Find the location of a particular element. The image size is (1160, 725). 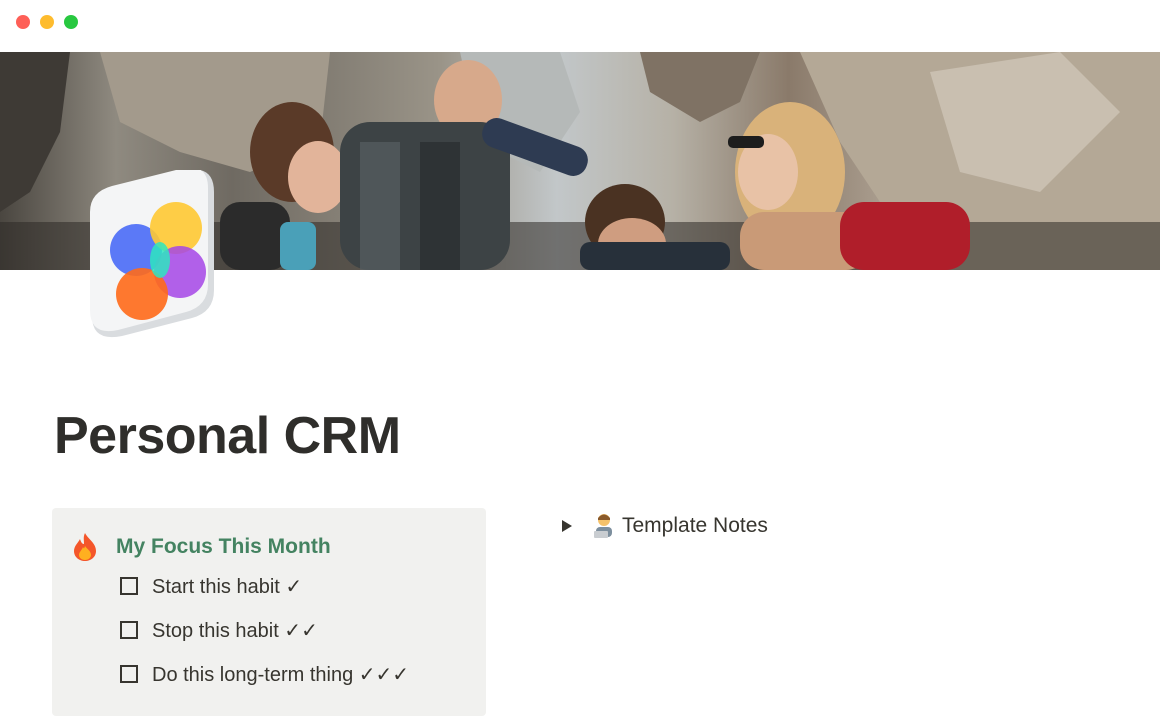

zoom-window-button is located at coordinates (71, 22).